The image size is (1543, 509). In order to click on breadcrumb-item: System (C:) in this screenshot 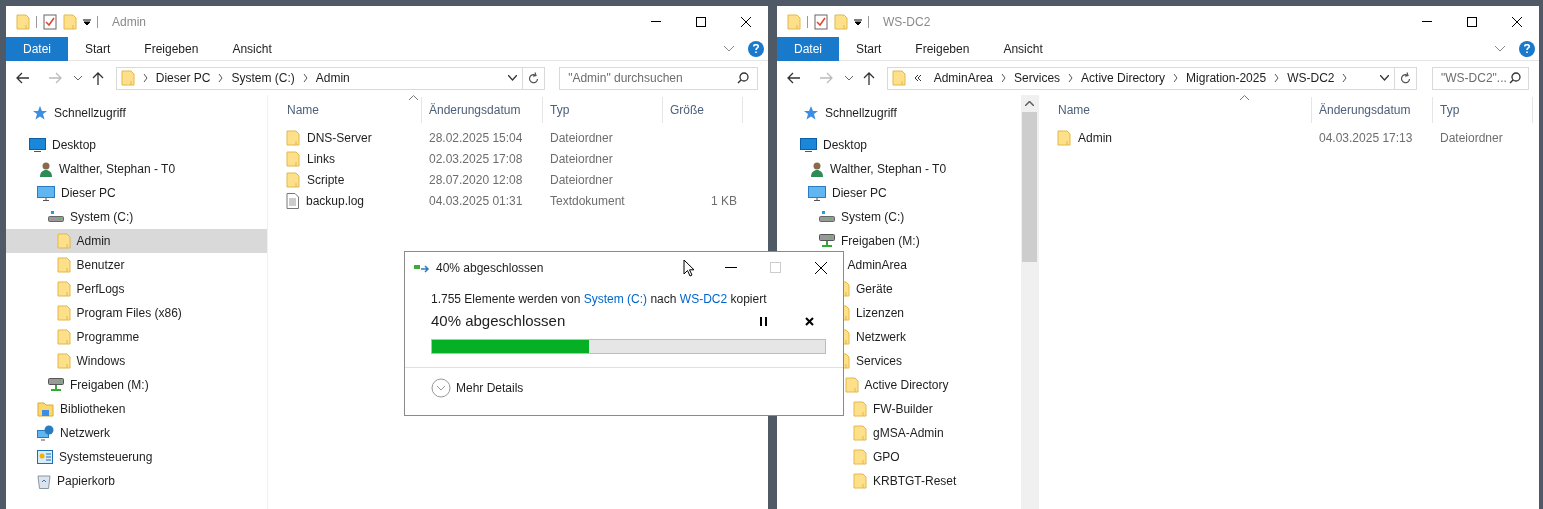, I will do `click(263, 78)`.